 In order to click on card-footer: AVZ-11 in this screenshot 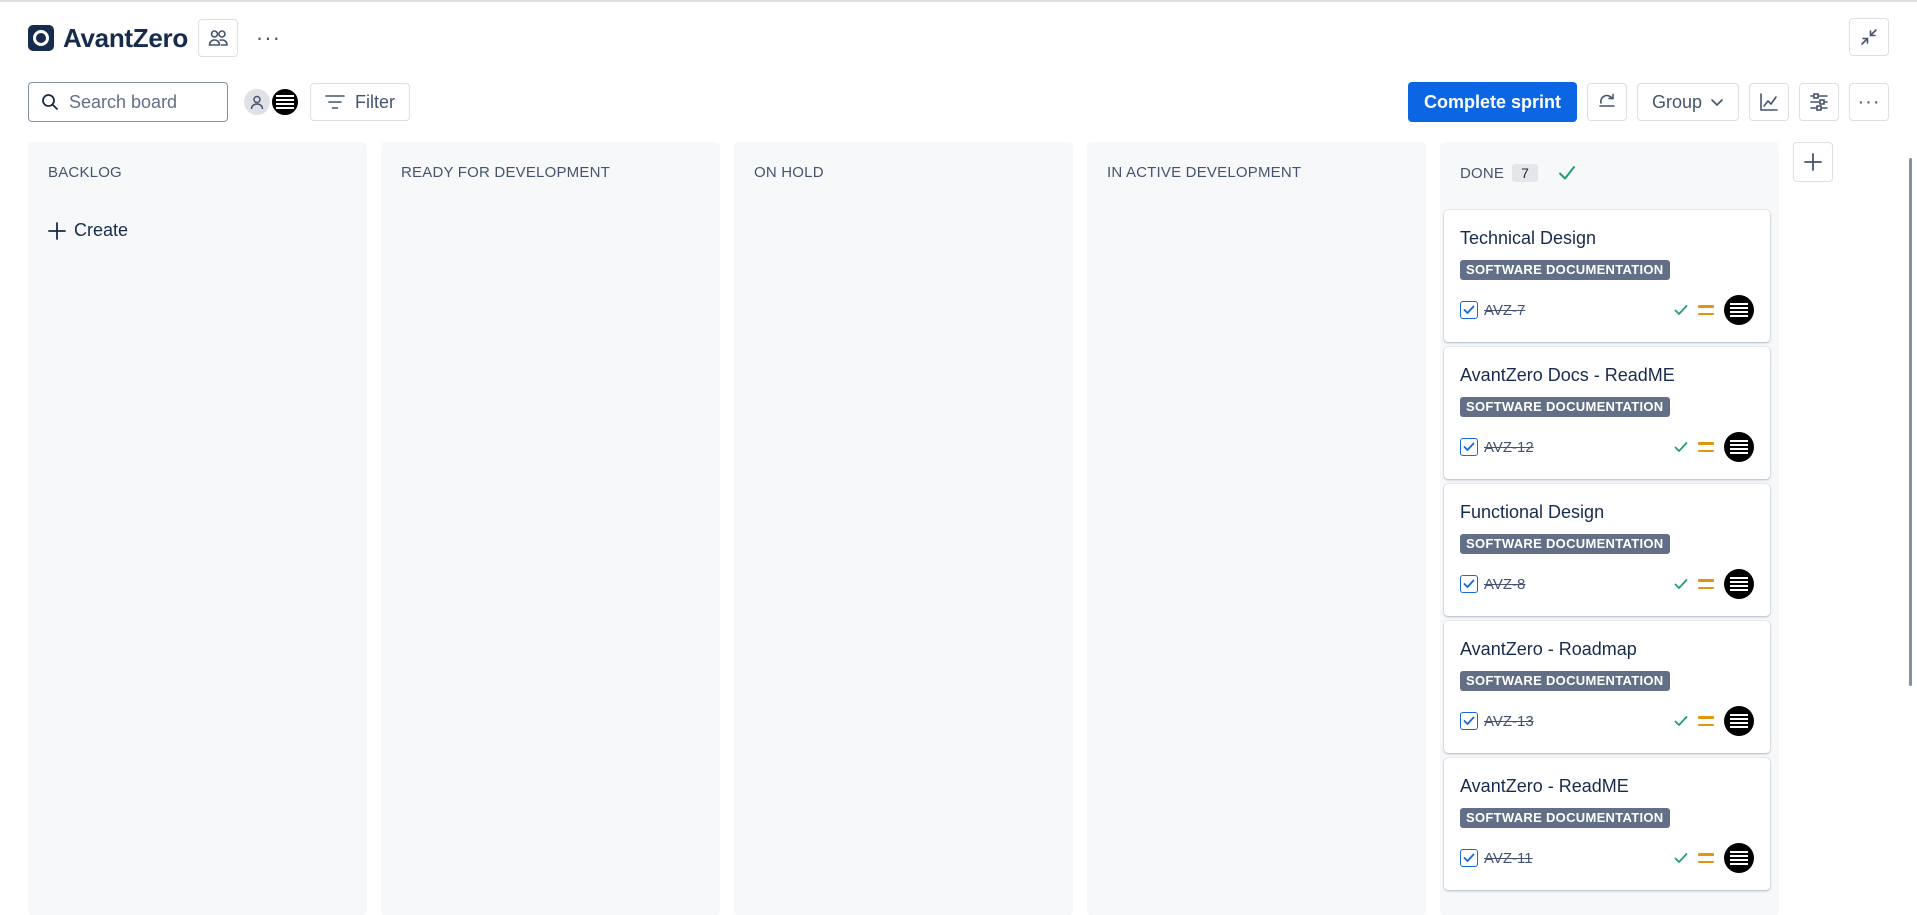, I will do `click(1607, 858)`.